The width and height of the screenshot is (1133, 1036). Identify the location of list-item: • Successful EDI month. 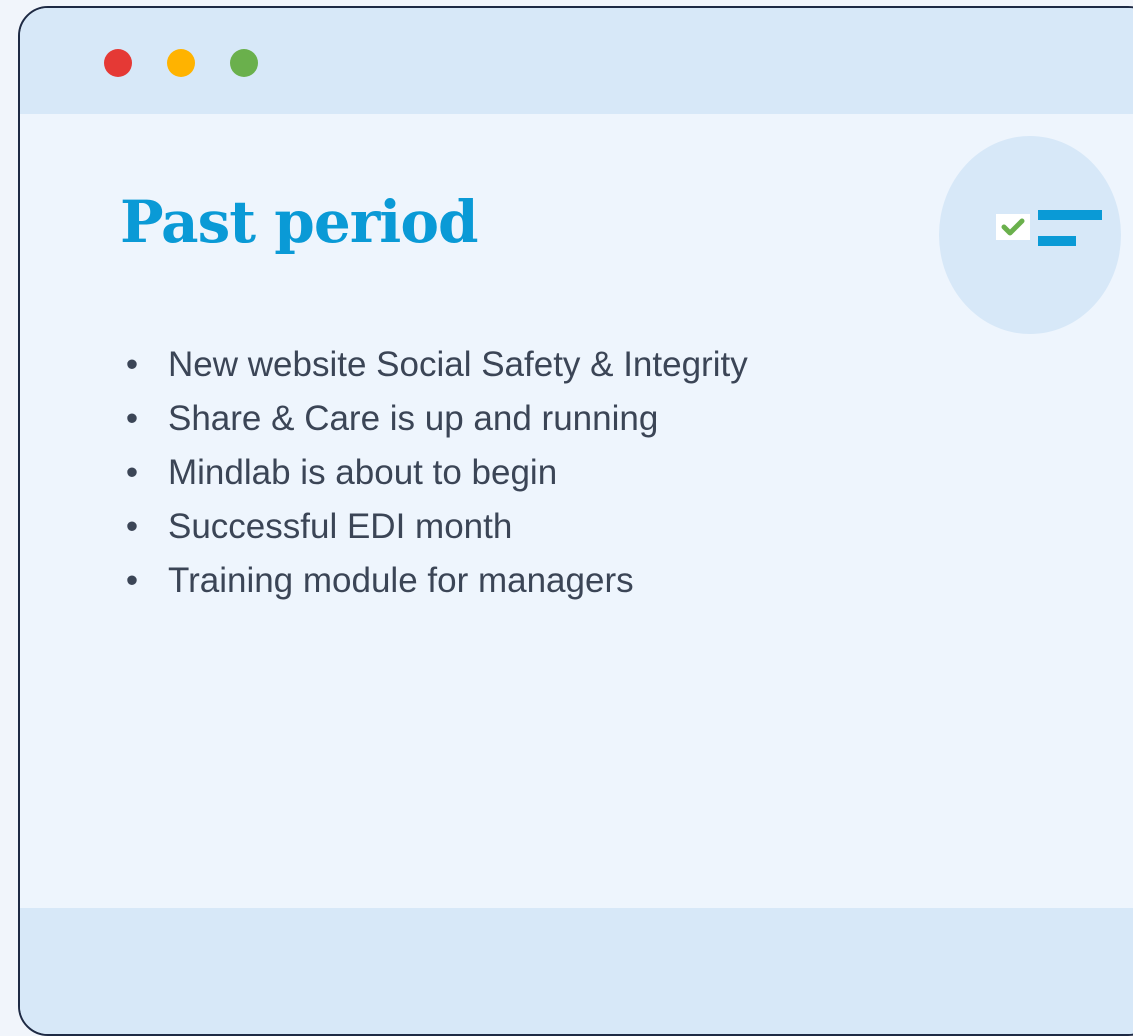
(434, 526).